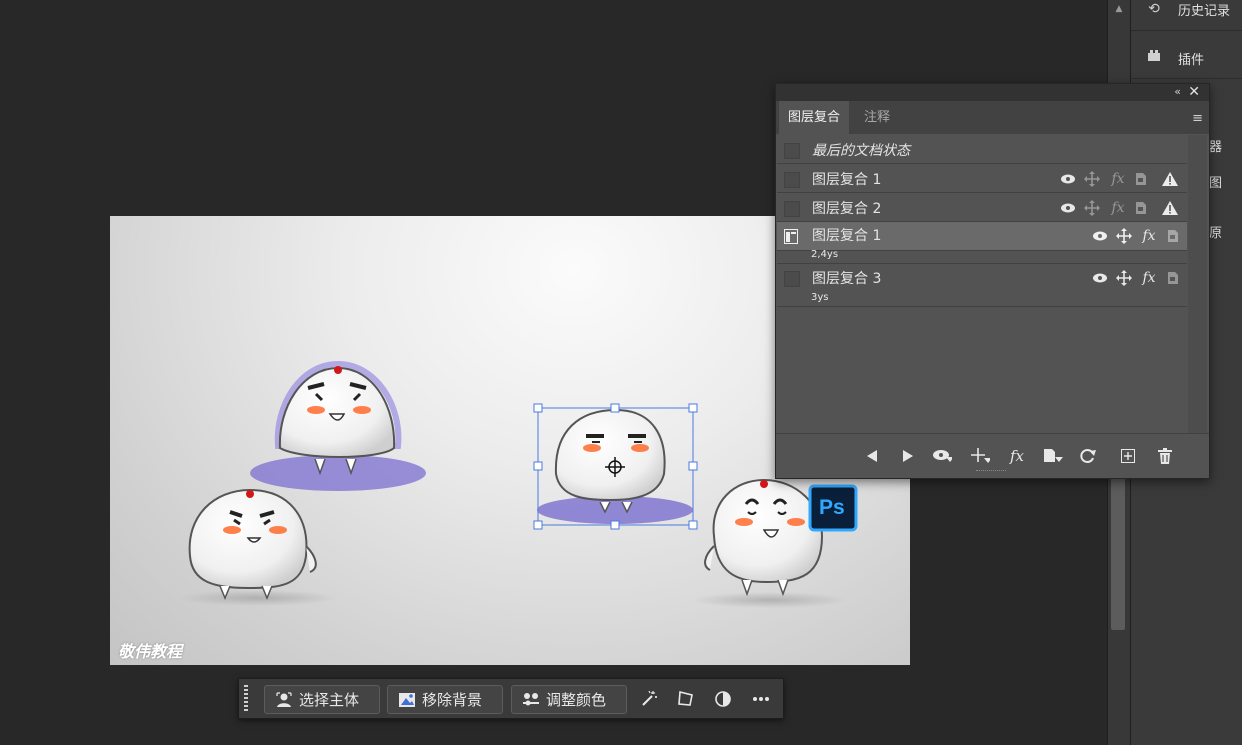  I want to click on dock-item-history: ⟲ 历史记录, so click(1186, 15).